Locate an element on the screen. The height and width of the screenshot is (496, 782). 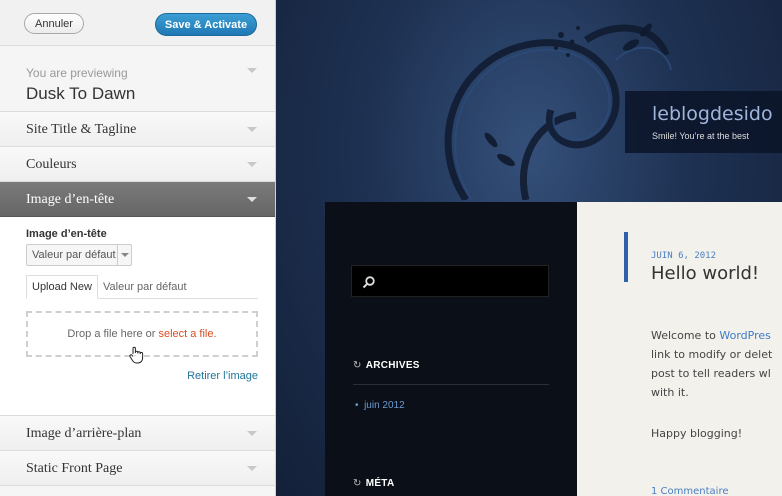
hand-cursor-icon is located at coordinates (136, 355).